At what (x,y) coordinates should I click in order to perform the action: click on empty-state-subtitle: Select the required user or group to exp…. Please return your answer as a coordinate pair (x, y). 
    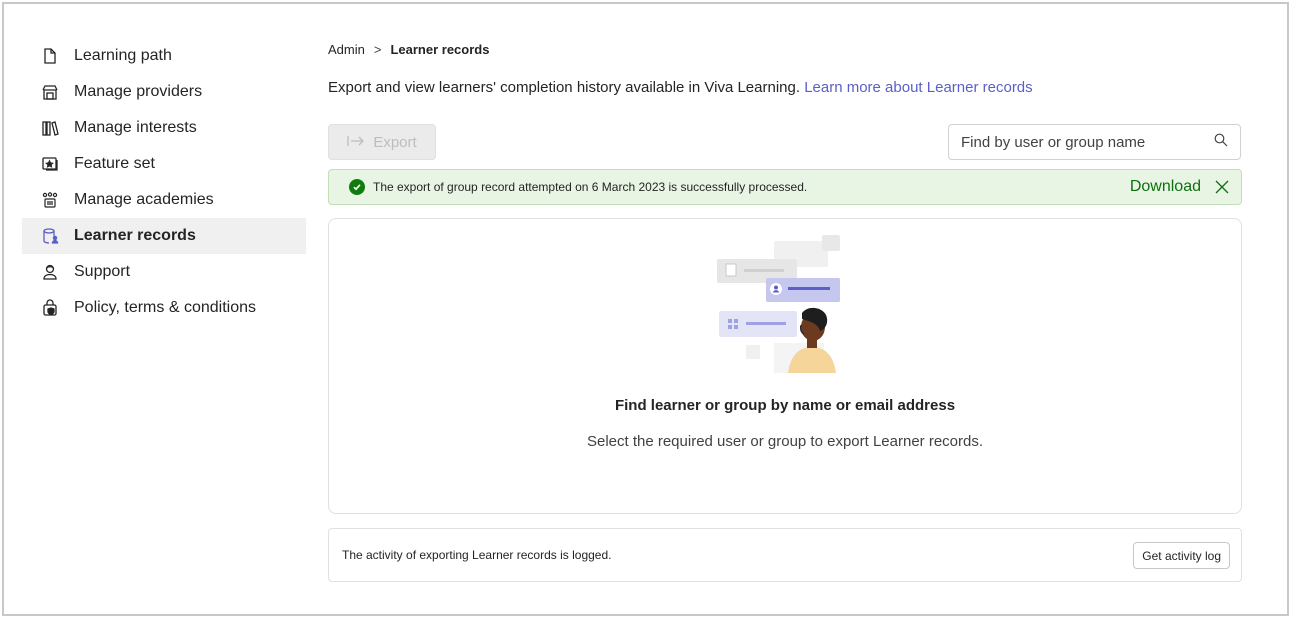
    Looking at the image, I should click on (785, 441).